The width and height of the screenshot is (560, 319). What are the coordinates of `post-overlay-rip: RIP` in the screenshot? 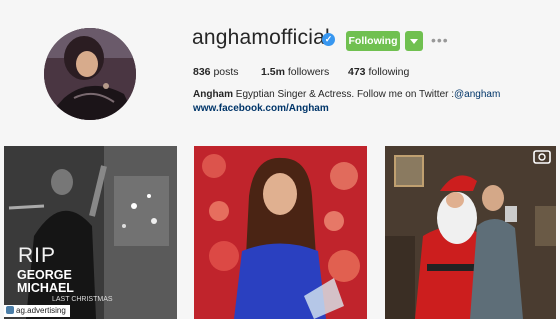 It's located at (37, 255).